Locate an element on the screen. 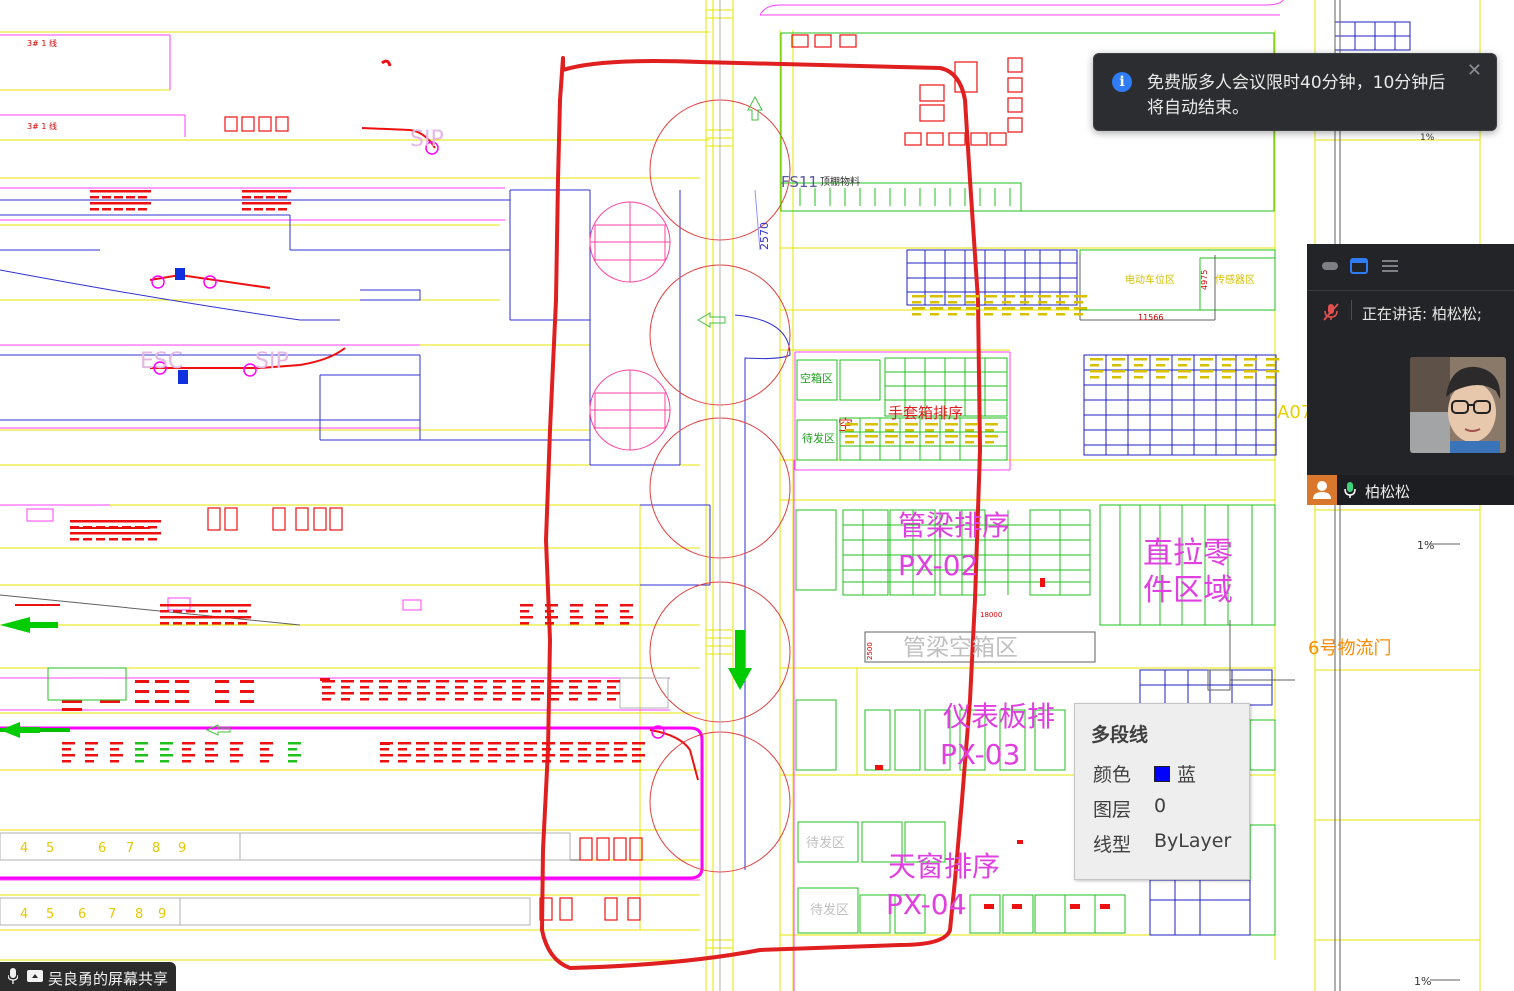 This screenshot has height=991, width=1514. linetype-label: 线型 is located at coordinates (1112, 845).